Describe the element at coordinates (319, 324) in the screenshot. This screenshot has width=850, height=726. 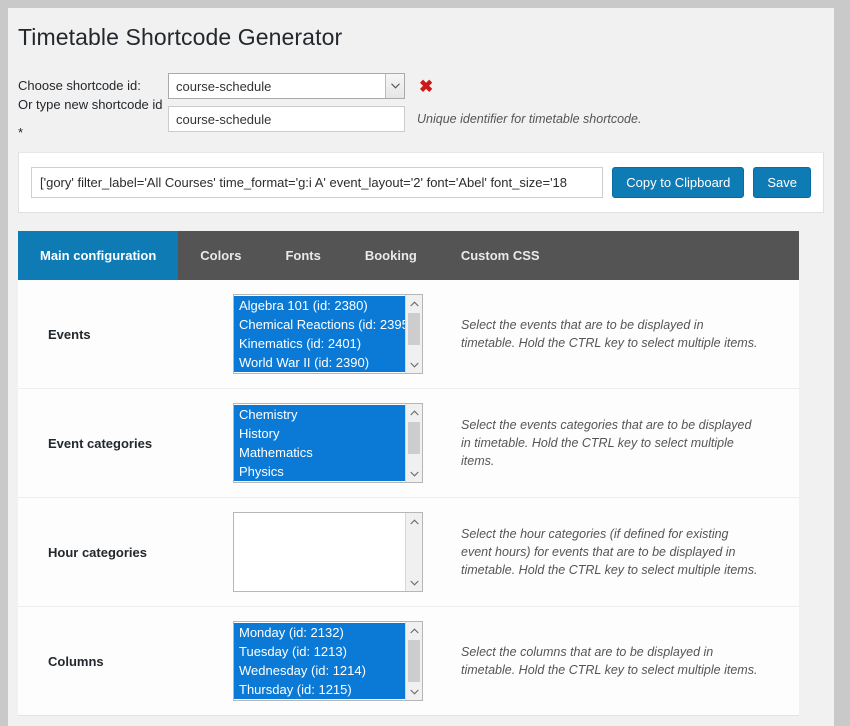
I see `list-option: Chemical Reactions (id: 2395)` at that location.